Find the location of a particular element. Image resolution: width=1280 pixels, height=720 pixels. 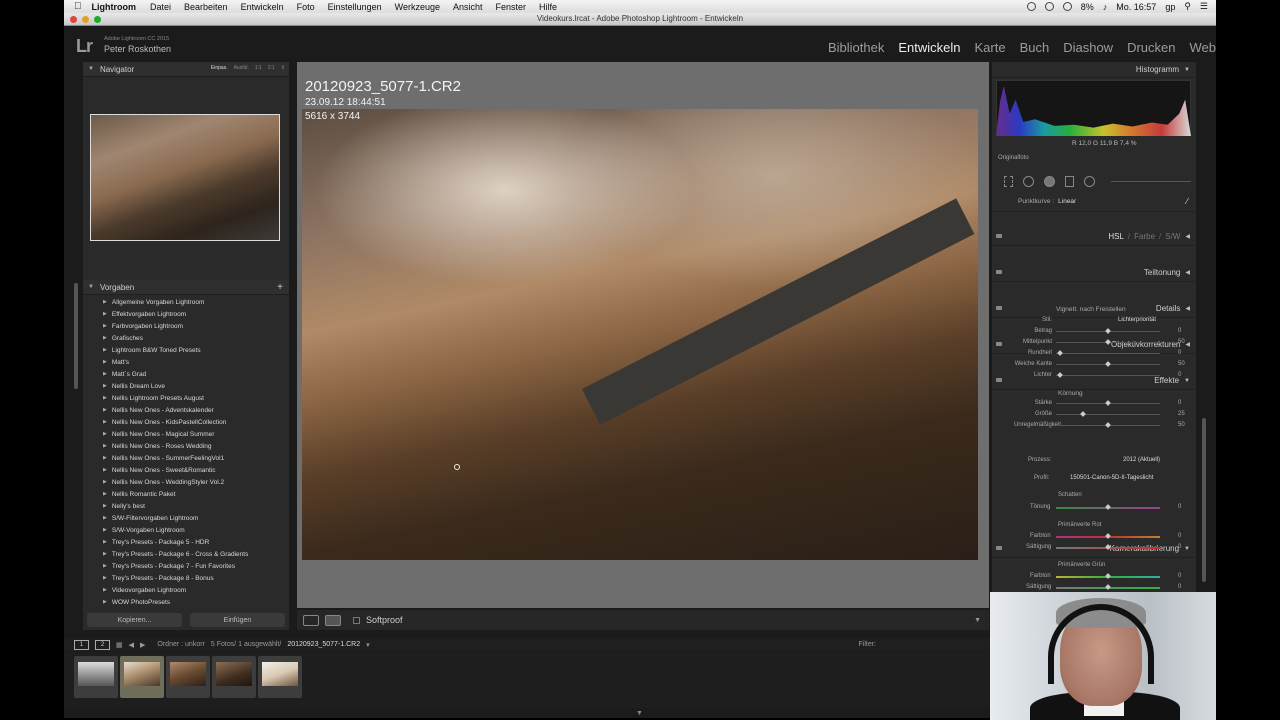

module-karte: Karte is located at coordinates (990, 47).